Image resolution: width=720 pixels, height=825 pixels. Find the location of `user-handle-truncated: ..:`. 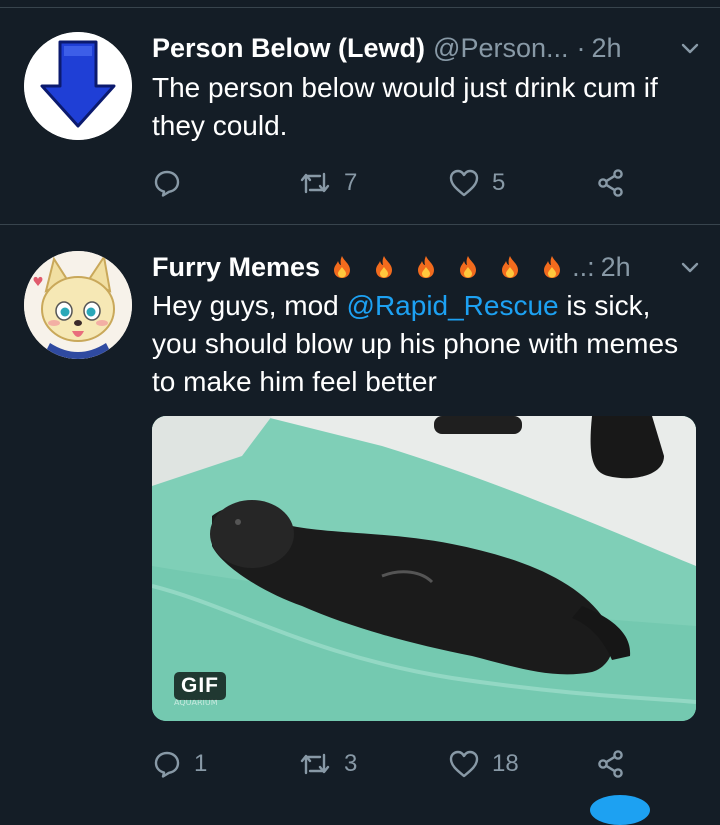

user-handle-truncated: ..: is located at coordinates (583, 267).